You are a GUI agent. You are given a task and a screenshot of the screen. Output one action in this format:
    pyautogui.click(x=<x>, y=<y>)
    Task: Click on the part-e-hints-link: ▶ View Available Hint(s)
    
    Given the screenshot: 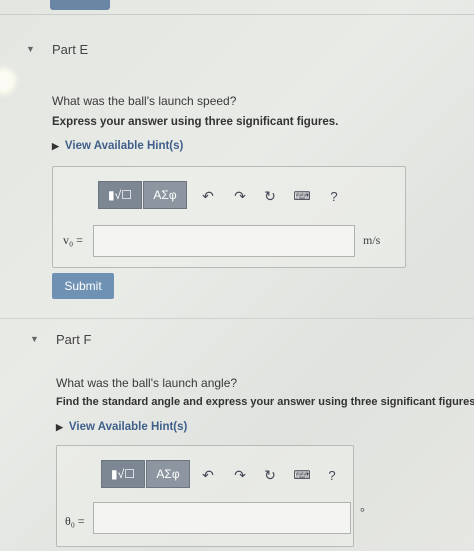 What is the action you would take?
    pyautogui.click(x=117, y=146)
    